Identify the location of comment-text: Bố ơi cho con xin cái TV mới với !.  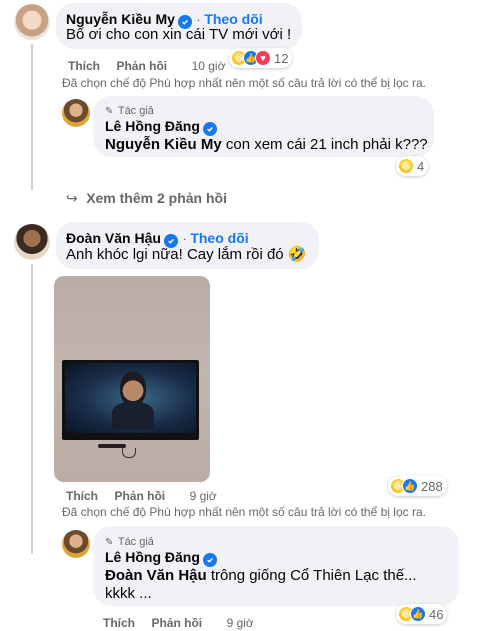
(179, 34).